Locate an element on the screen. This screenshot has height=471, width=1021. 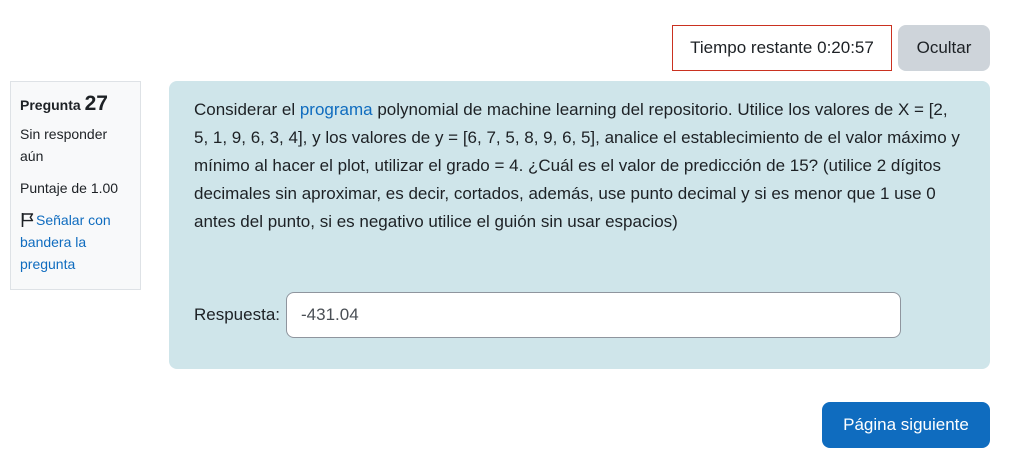
time-remaining: Tiempo restante 0:20:57 is located at coordinates (782, 48).